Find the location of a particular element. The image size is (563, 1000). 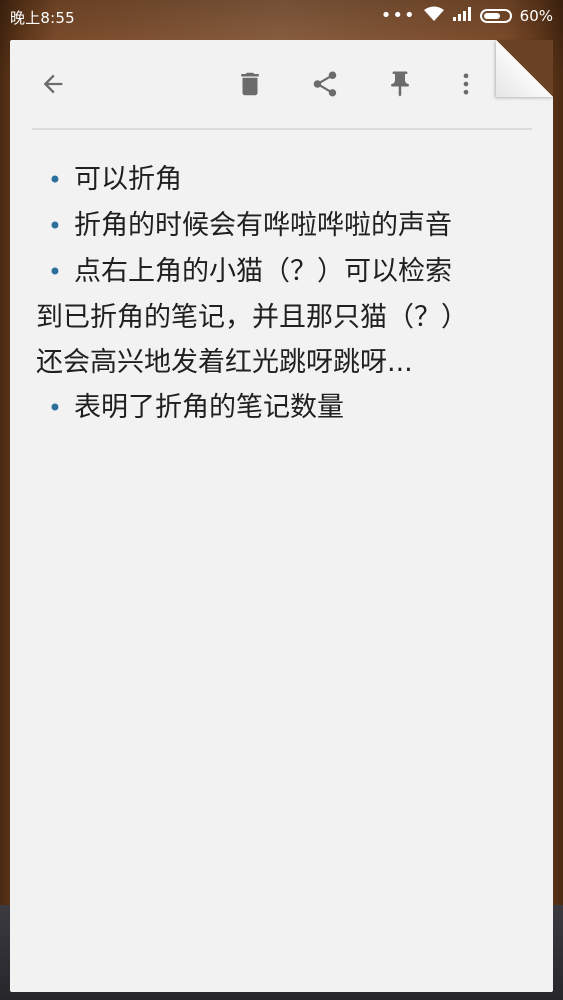

more-button is located at coordinates (466, 84).